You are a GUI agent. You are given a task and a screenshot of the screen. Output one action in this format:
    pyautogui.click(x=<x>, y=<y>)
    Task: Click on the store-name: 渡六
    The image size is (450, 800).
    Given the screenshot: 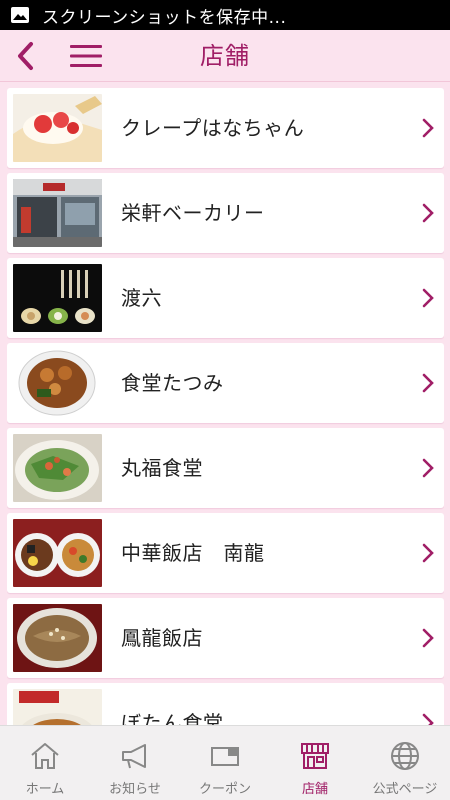 What is the action you would take?
    pyautogui.click(x=141, y=298)
    